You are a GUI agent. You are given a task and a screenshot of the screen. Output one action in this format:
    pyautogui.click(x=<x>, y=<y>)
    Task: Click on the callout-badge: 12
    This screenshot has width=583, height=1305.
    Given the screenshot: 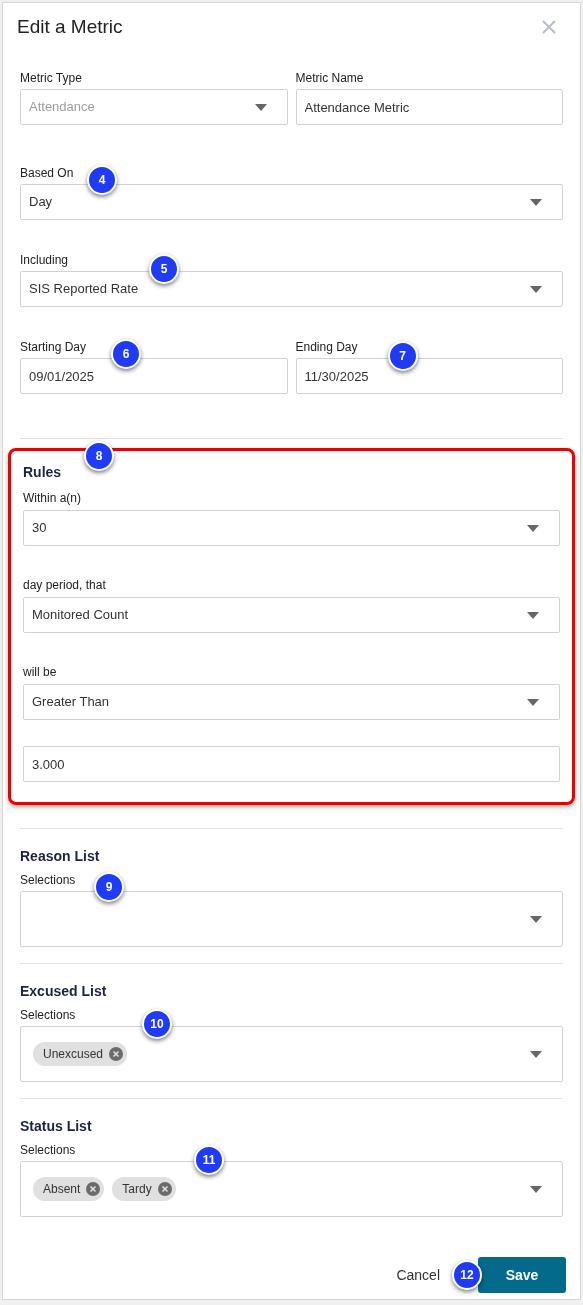 What is the action you would take?
    pyautogui.click(x=467, y=1275)
    